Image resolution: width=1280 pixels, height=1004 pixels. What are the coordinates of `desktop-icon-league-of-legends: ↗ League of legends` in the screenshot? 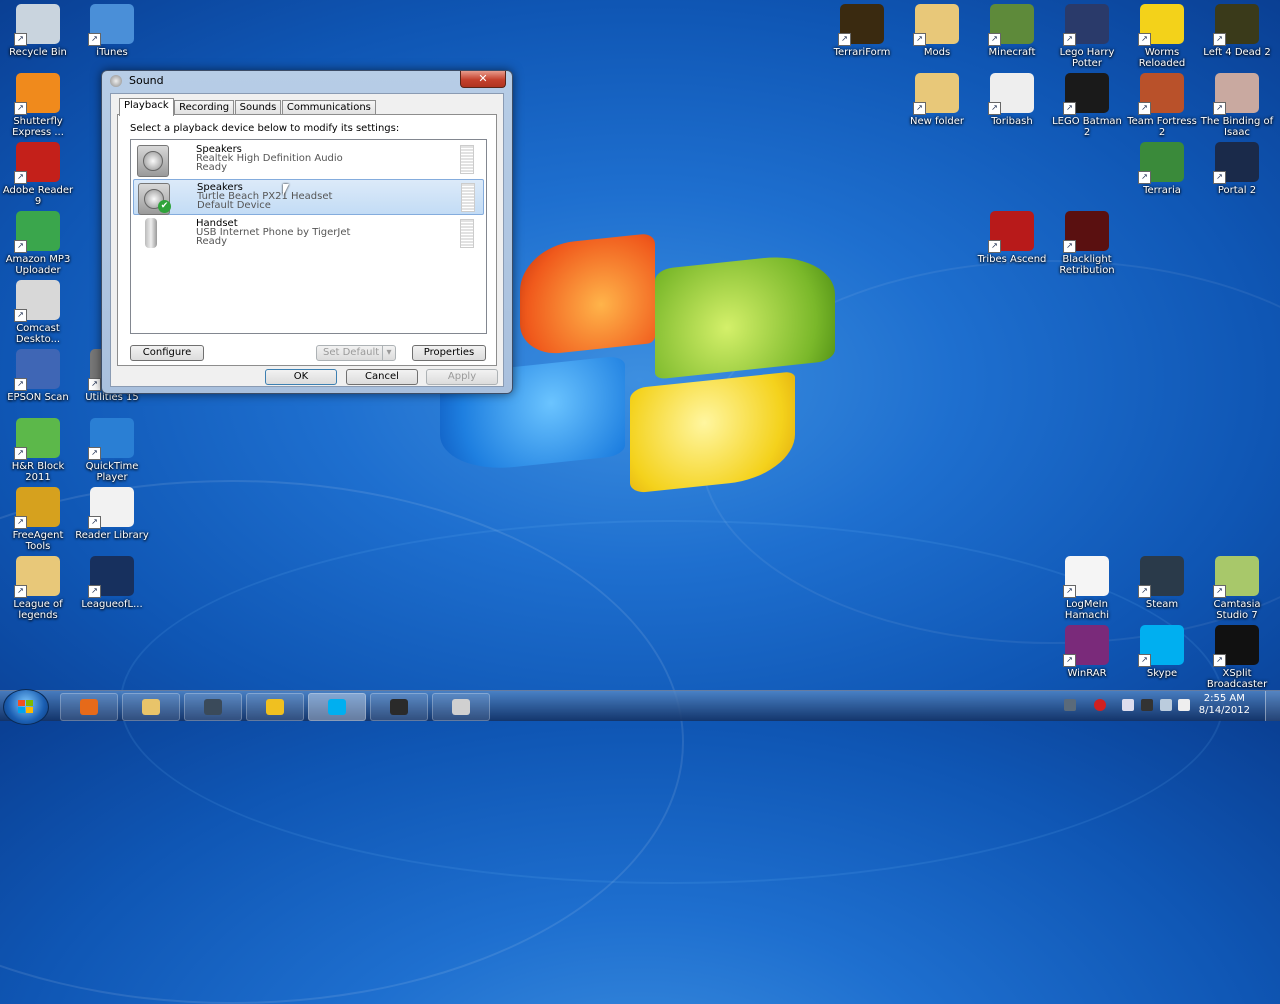 It's located at (38, 588).